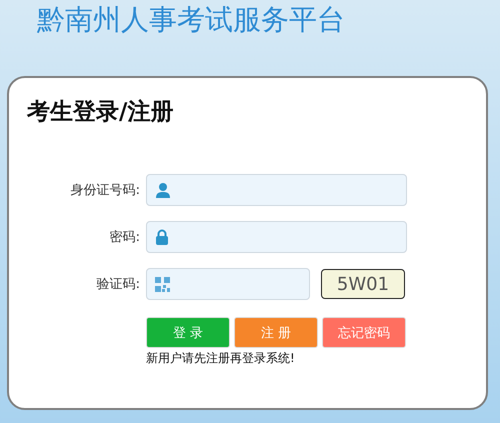  What do you see at coordinates (276, 237) in the screenshot?
I see `password-field` at bounding box center [276, 237].